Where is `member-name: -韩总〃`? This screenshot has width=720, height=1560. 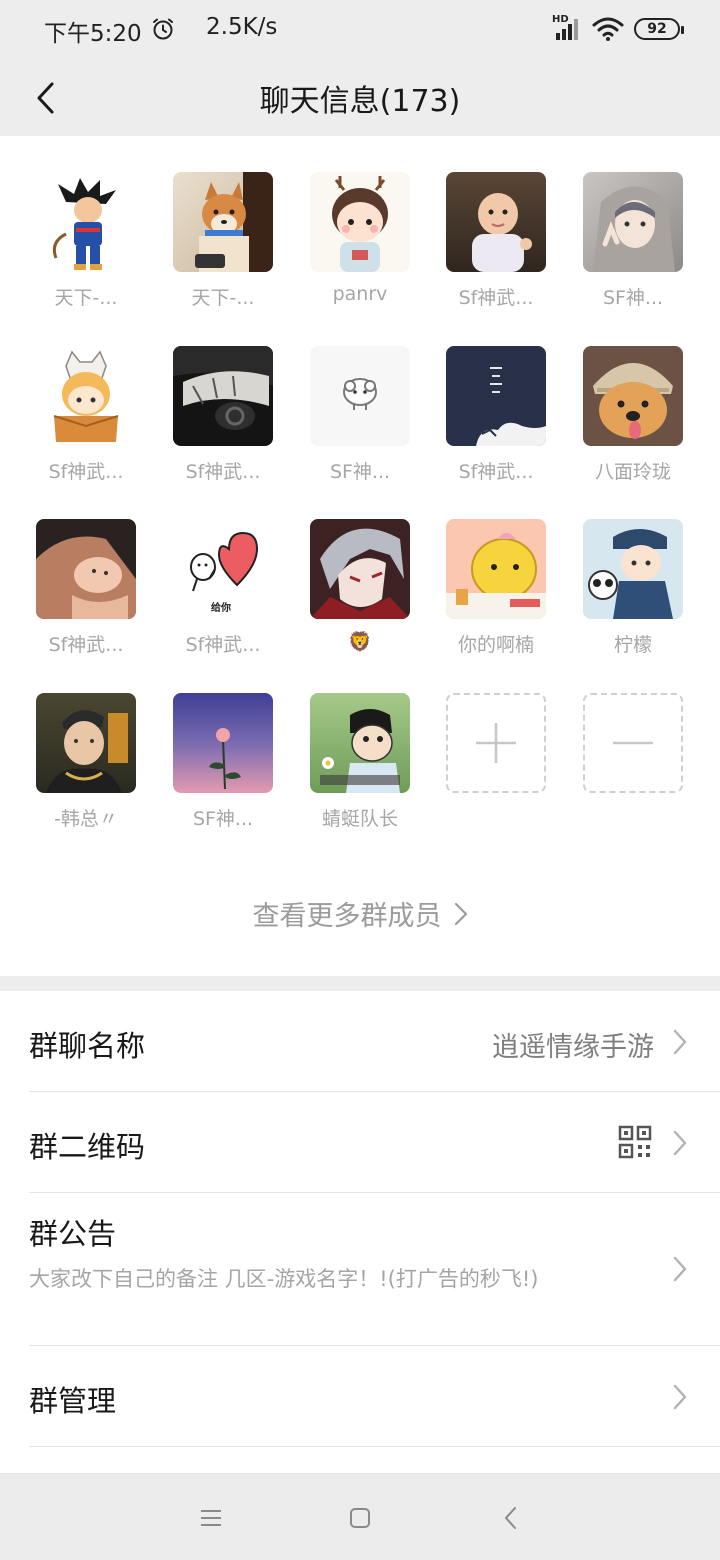
member-name: -韩总〃 is located at coordinates (86, 819).